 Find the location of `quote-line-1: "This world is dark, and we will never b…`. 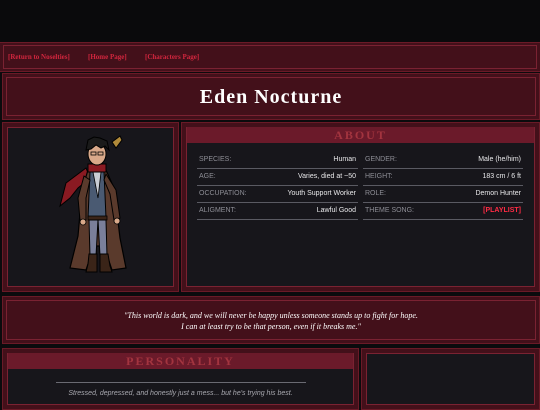

quote-line-1: "This world is dark, and we will never b… is located at coordinates (271, 315).